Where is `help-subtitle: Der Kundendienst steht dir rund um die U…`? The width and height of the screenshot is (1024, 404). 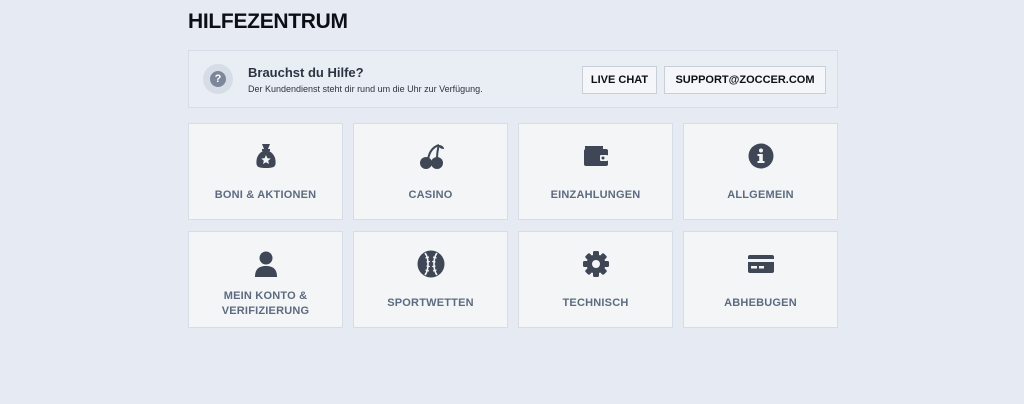 help-subtitle: Der Kundendienst steht dir rund um die U… is located at coordinates (365, 89).